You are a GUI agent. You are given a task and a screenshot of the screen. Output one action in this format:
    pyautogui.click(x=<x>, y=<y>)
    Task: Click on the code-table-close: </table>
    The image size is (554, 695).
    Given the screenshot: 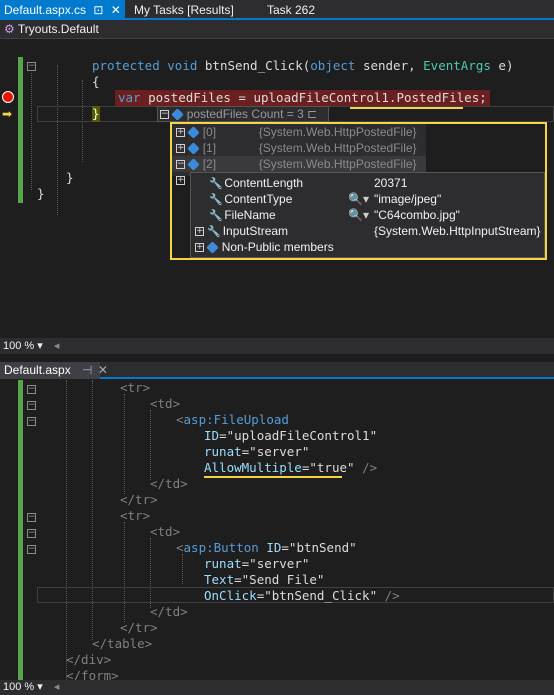 What is the action you would take?
    pyautogui.click(x=122, y=643)
    